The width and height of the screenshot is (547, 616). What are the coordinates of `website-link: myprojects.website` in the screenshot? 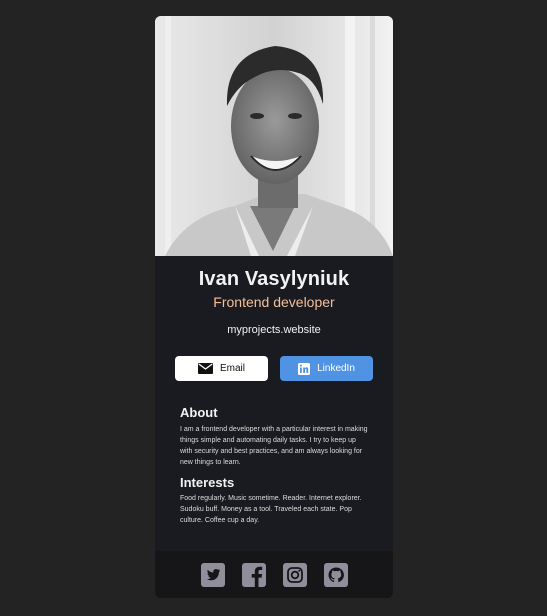 It's located at (274, 330).